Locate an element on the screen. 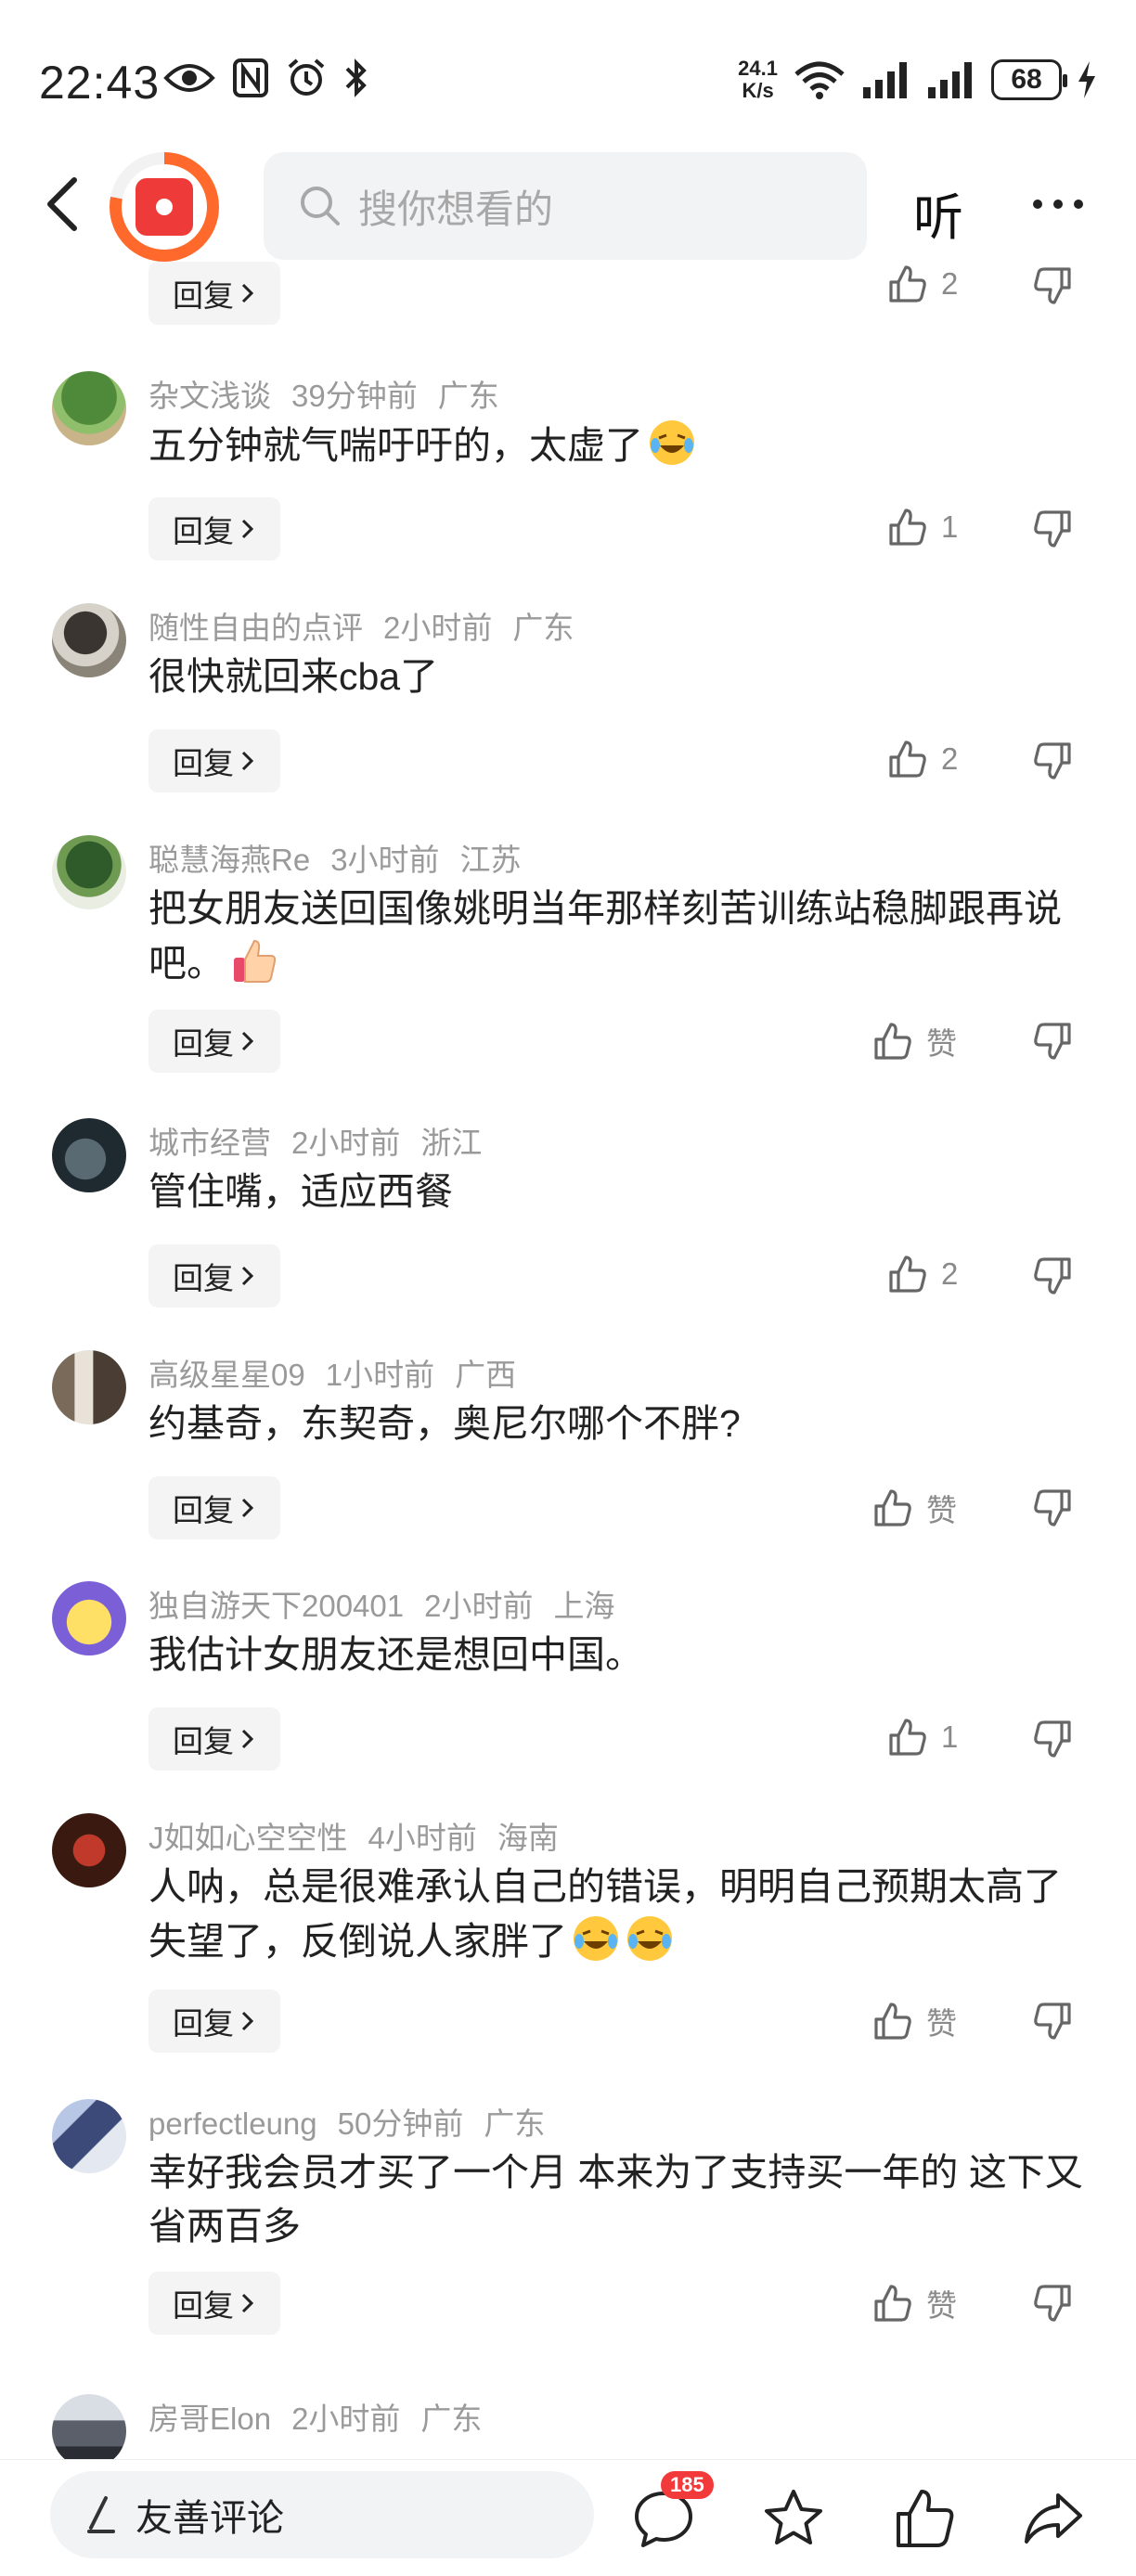  search-placeholder: 搜你想看的 is located at coordinates (456, 209).